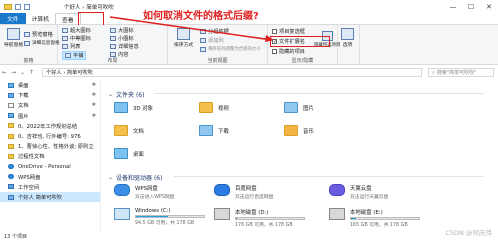 Image resolution: width=498 pixels, height=241 pixels. I want to click on fit-columns-icon, so click(203, 49).